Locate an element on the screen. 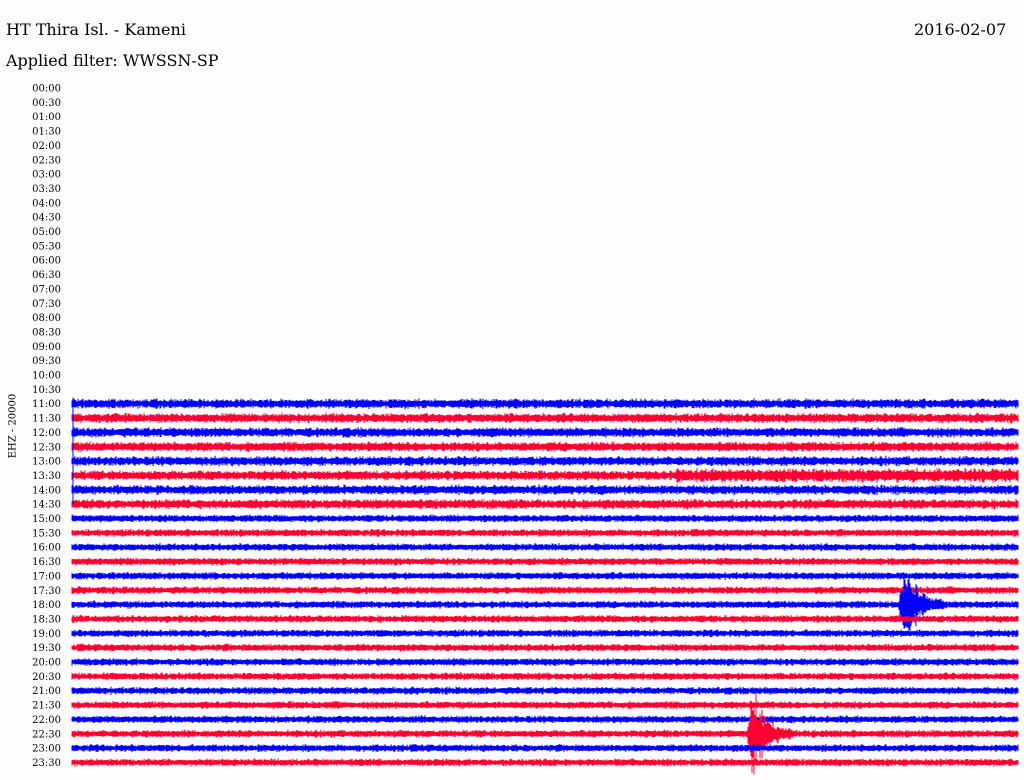  time-tick-label: 19:30 is located at coordinates (46, 648).